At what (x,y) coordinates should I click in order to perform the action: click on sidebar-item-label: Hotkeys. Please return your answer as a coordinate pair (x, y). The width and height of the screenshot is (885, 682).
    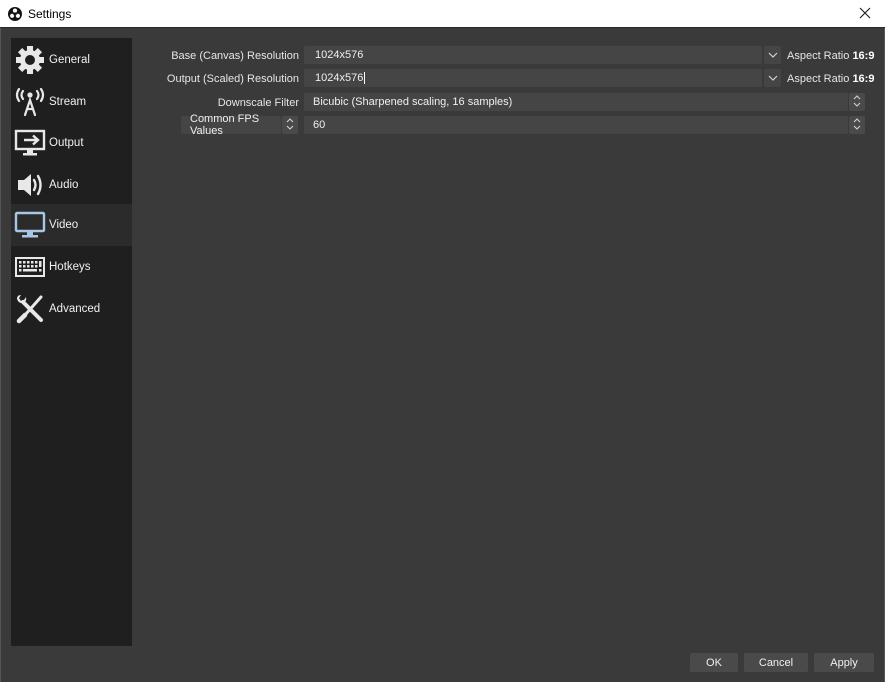
    Looking at the image, I should click on (70, 267).